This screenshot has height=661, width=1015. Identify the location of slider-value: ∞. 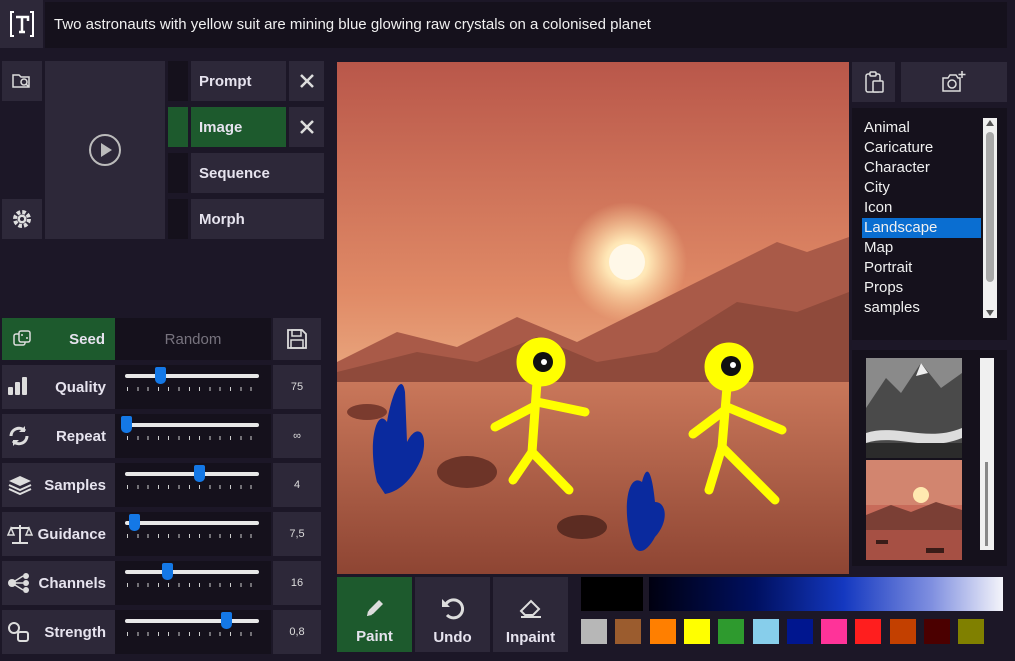
(297, 436).